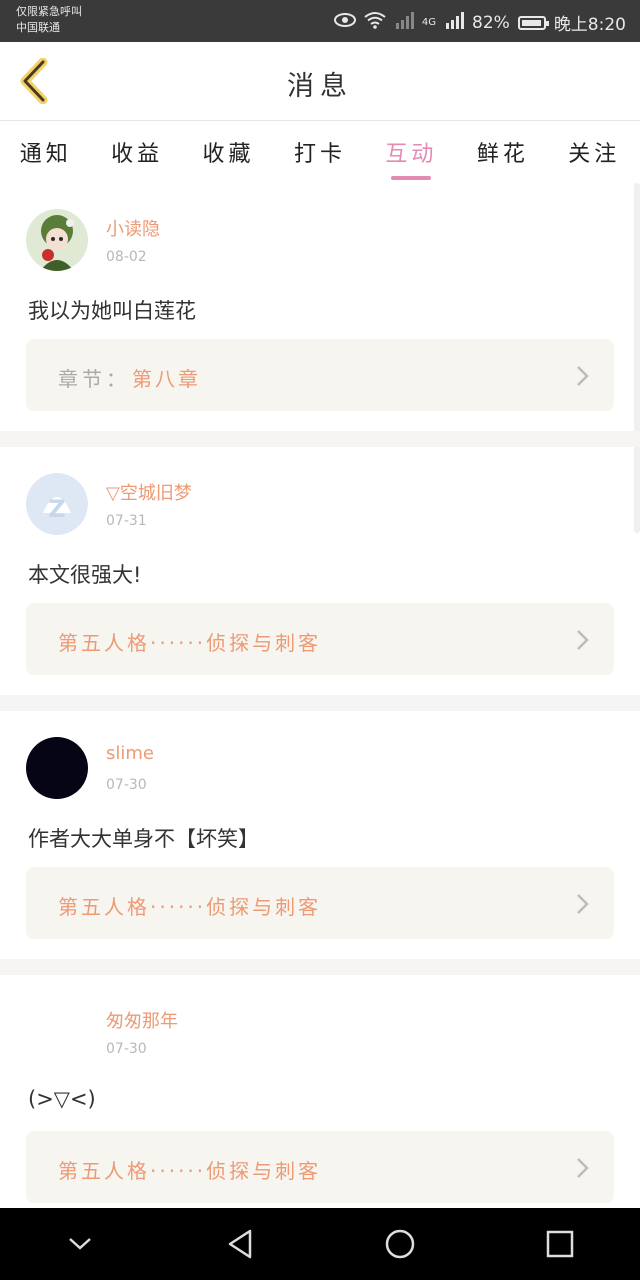 Image resolution: width=640 pixels, height=1280 pixels. What do you see at coordinates (130, 753) in the screenshot?
I see `username: slime` at bounding box center [130, 753].